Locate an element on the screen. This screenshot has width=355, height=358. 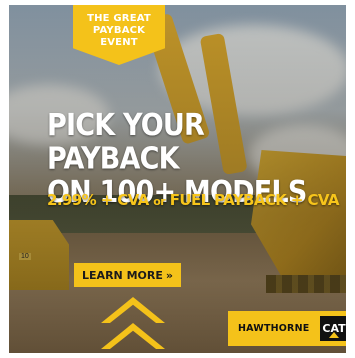
learn-more-label: LEARN MORE is located at coordinates (122, 275).